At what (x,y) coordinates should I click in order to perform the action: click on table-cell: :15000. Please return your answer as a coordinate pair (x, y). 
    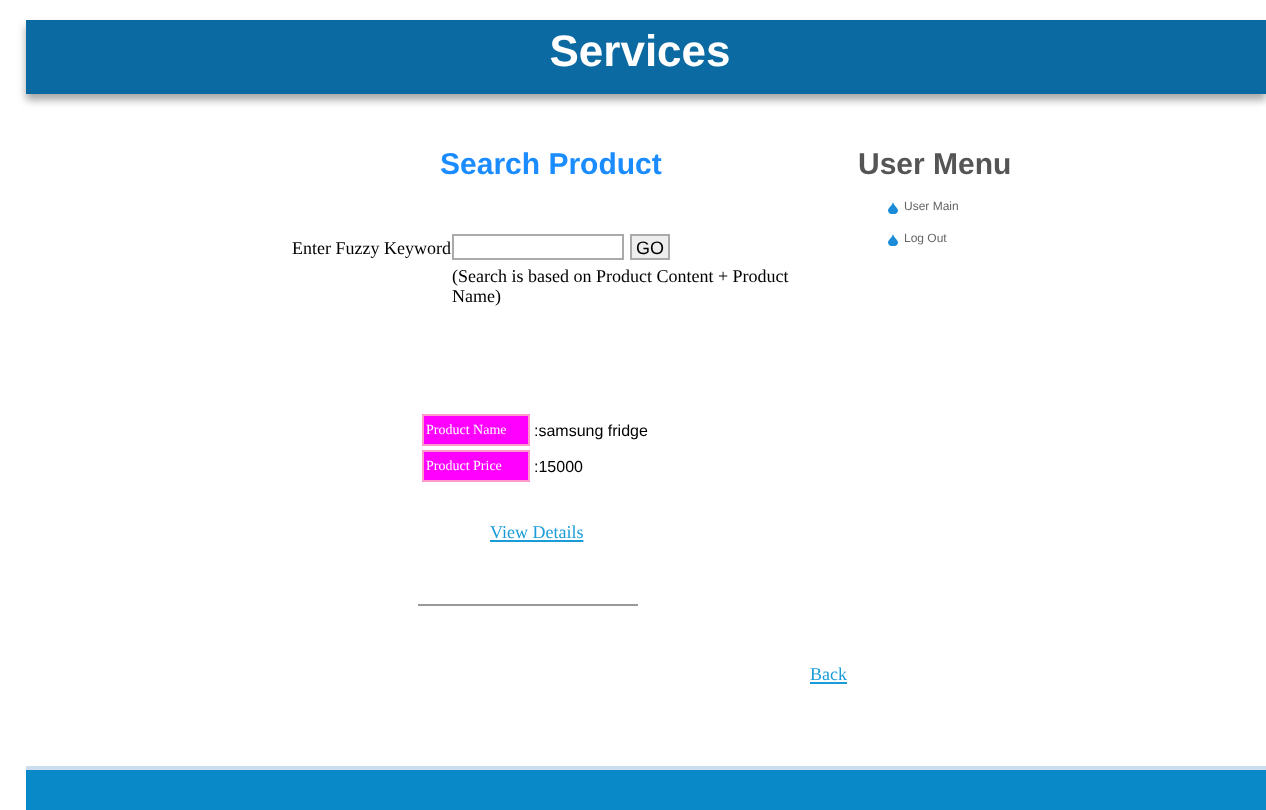
    Looking at the image, I should click on (558, 466).